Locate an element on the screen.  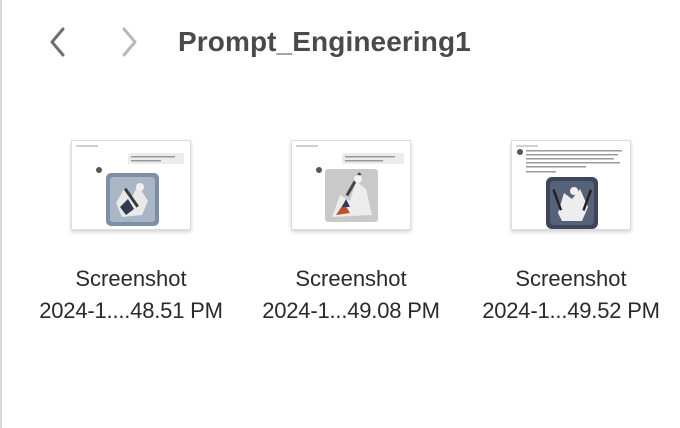
chevron-left-icon is located at coordinates (57, 42).